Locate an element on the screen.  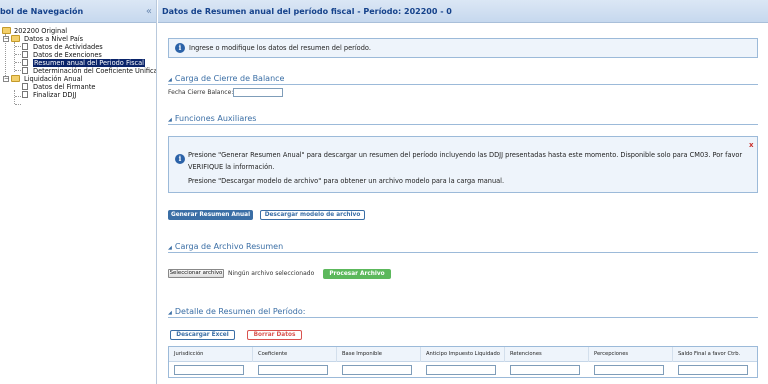
aux-text-line-2: VERIFIQUE la información. is located at coordinates (231, 167).